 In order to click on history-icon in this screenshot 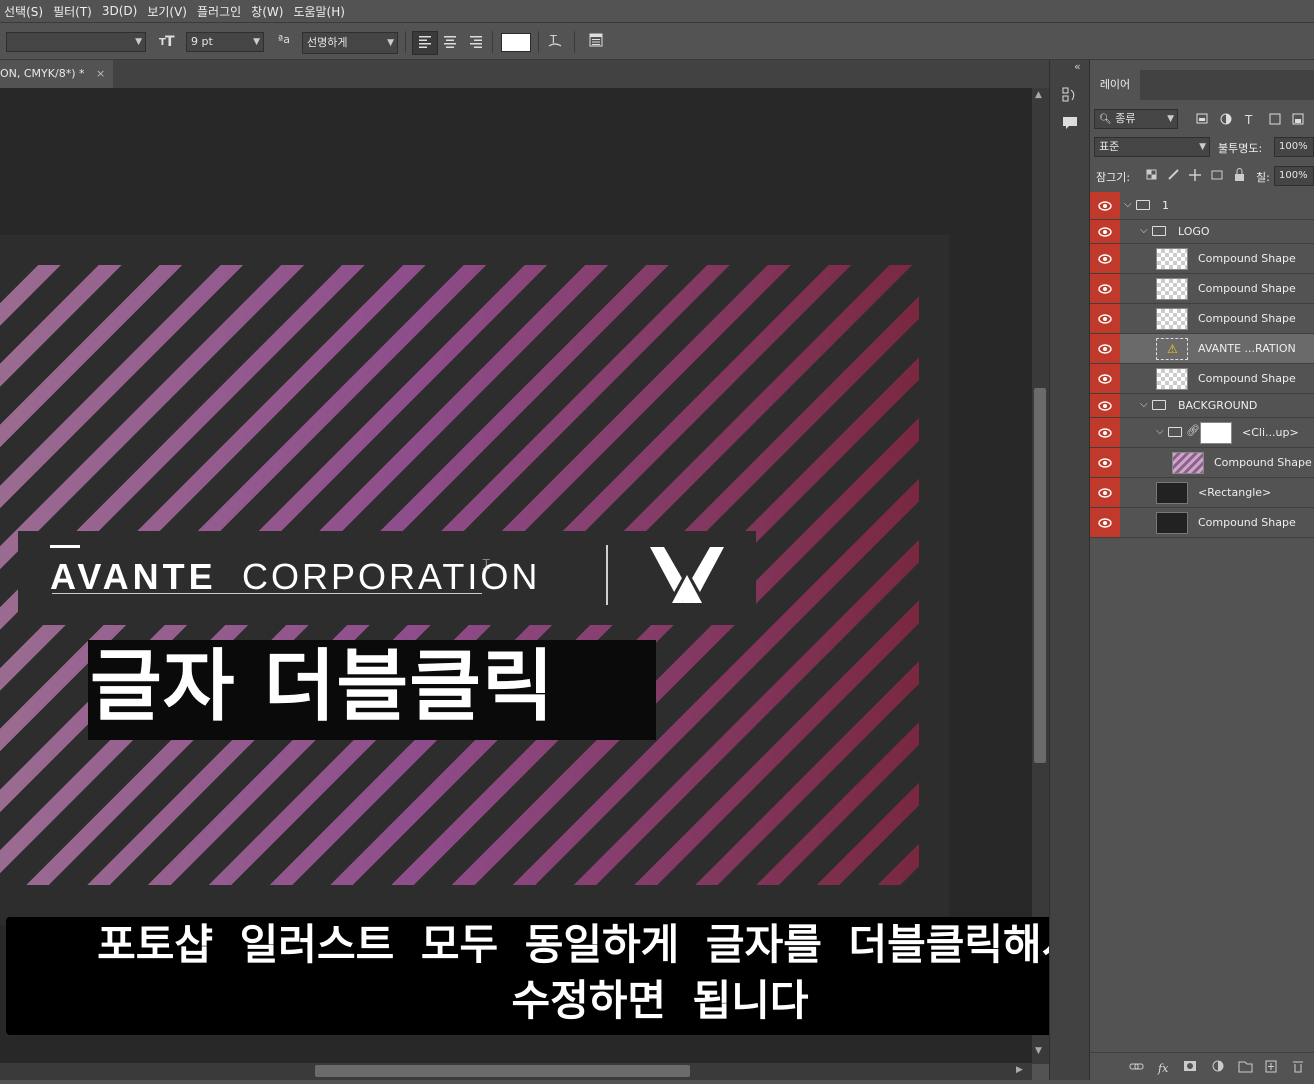, I will do `click(1070, 95)`.